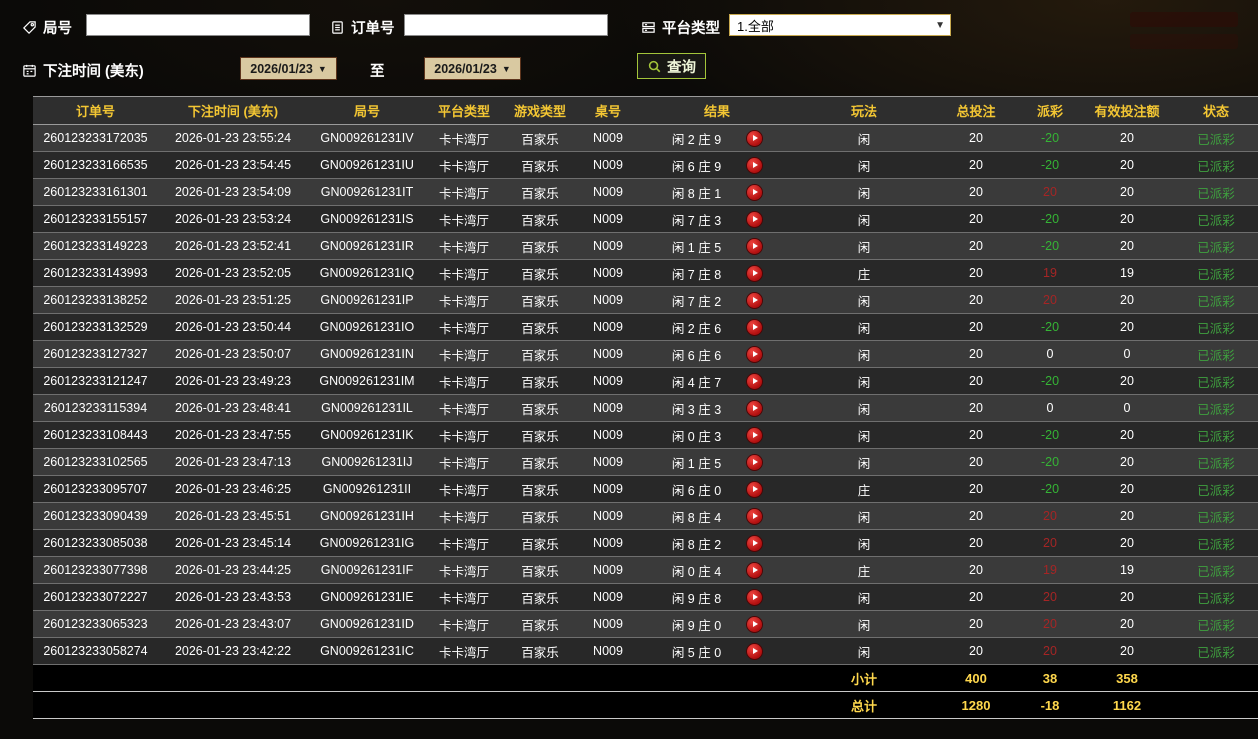 The height and width of the screenshot is (739, 1258). Describe the element at coordinates (95, 192) in the screenshot. I see `order-id: 260123233161301` at that location.